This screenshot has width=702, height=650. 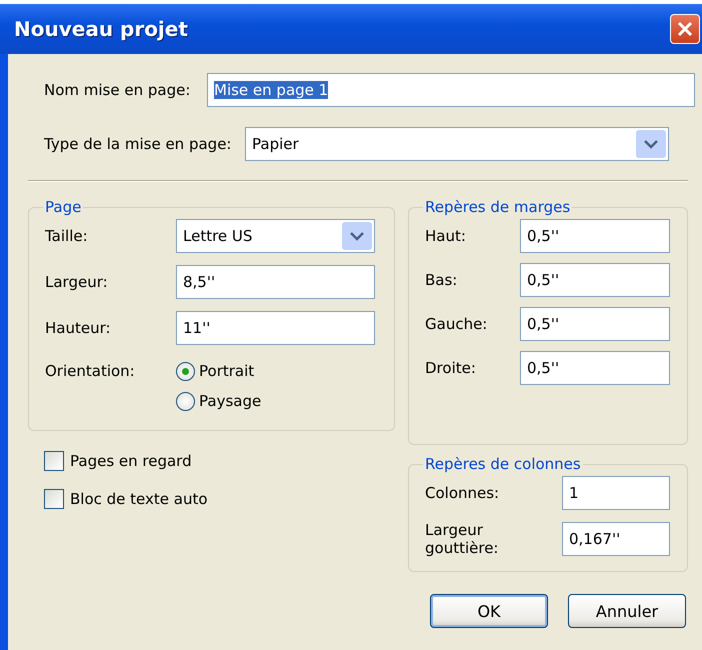 I want to click on input-field: 1, so click(x=616, y=493).